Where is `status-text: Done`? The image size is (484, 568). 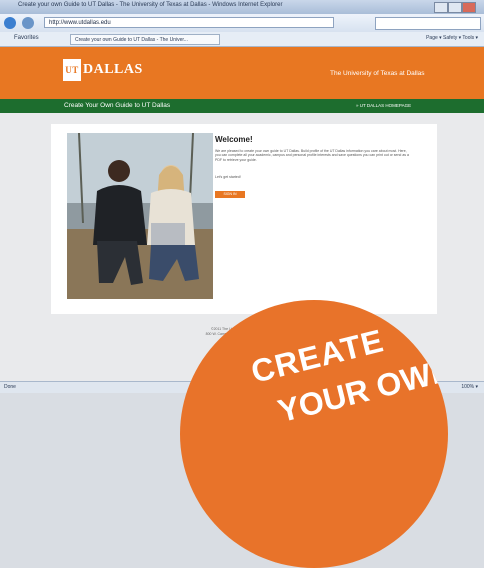 status-text: Done is located at coordinates (10, 387).